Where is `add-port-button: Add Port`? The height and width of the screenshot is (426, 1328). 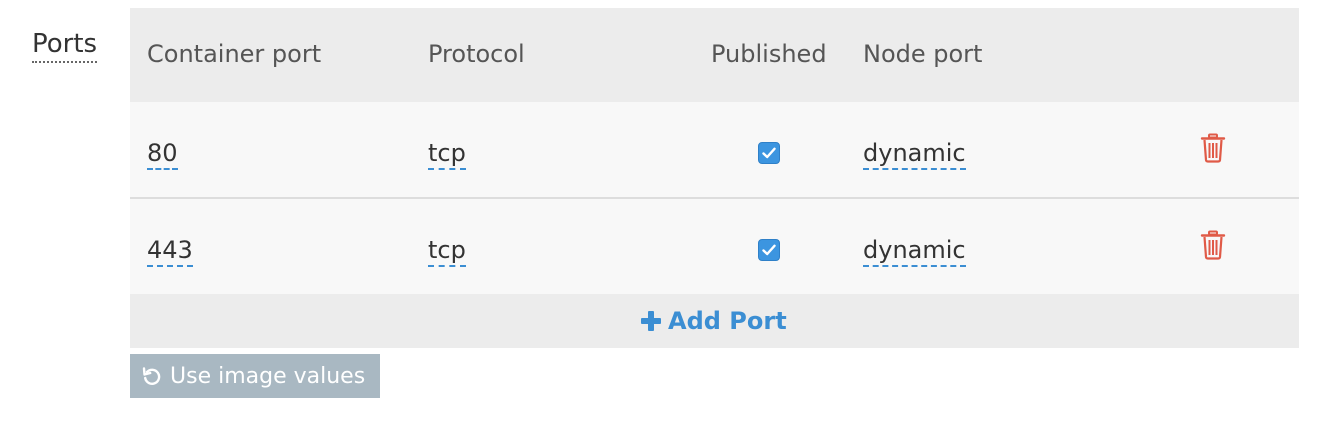
add-port-button: Add Port is located at coordinates (713, 321).